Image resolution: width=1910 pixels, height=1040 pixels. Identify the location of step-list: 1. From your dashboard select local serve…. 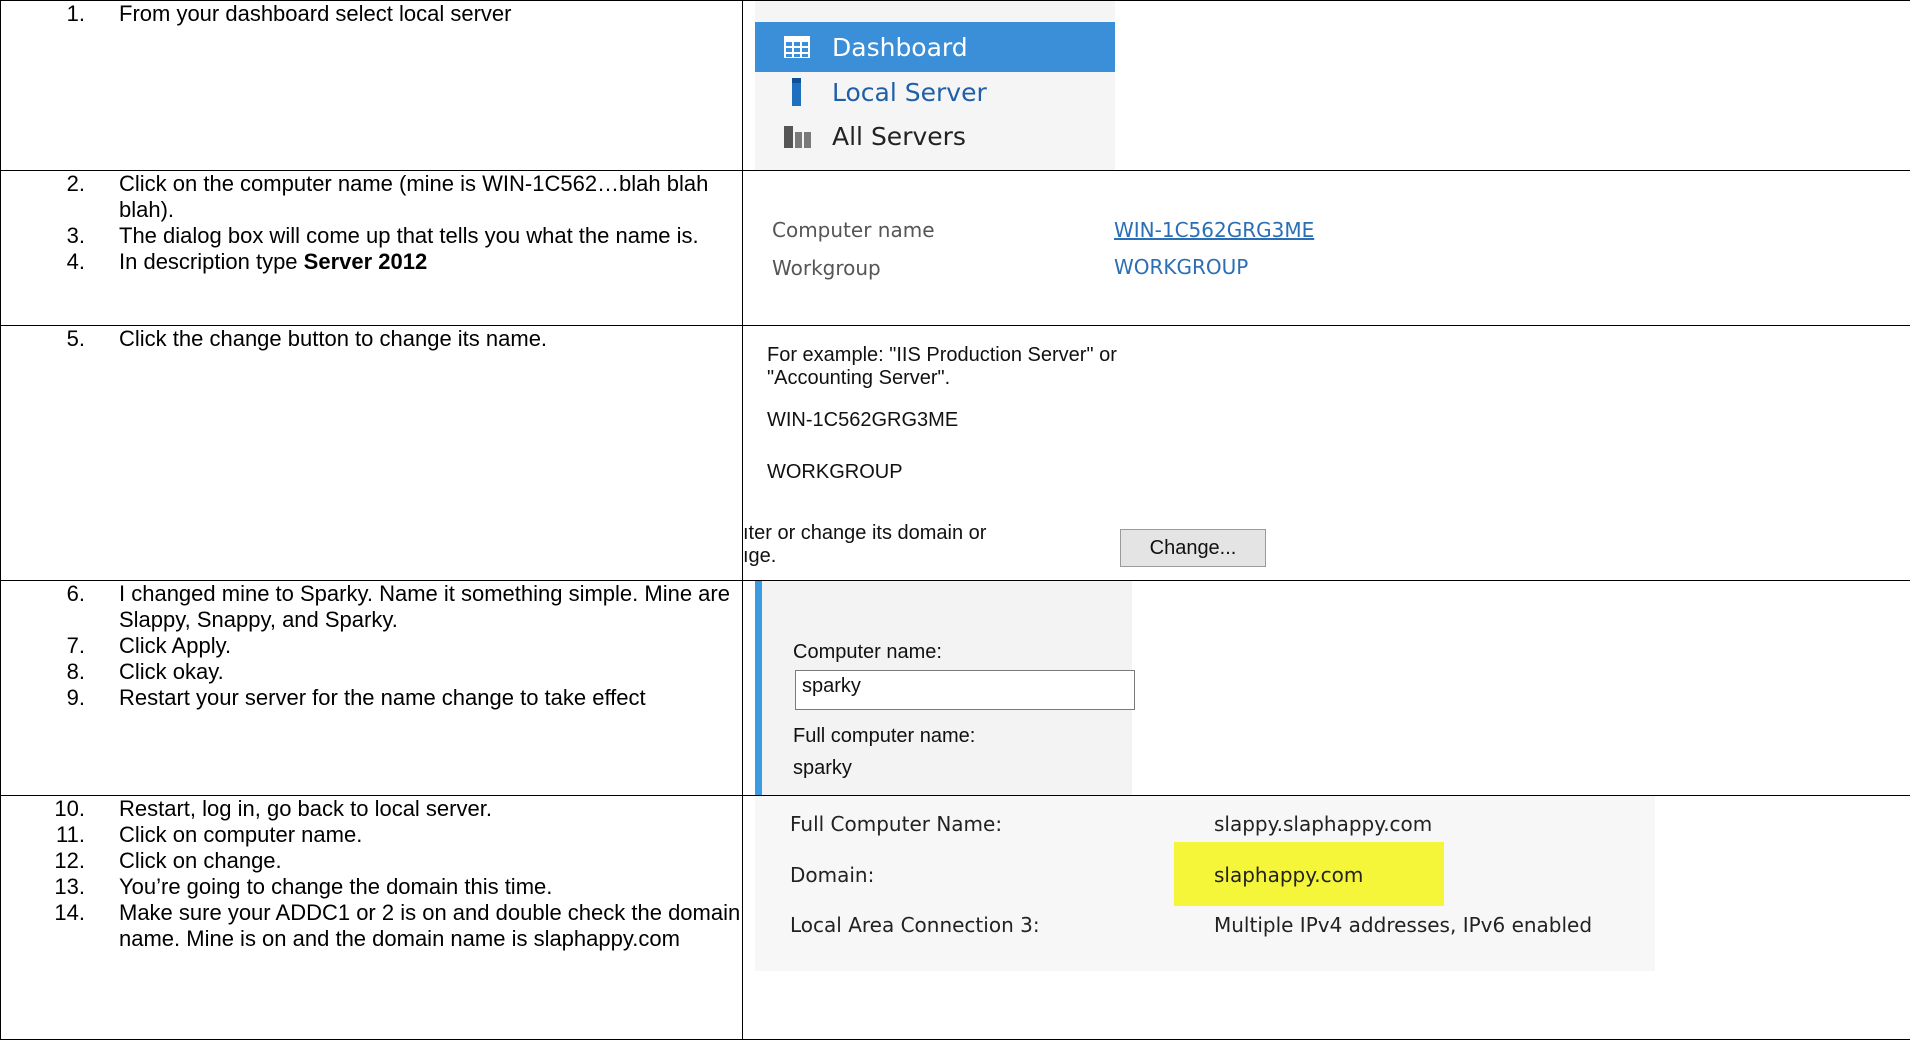
(371, 14).